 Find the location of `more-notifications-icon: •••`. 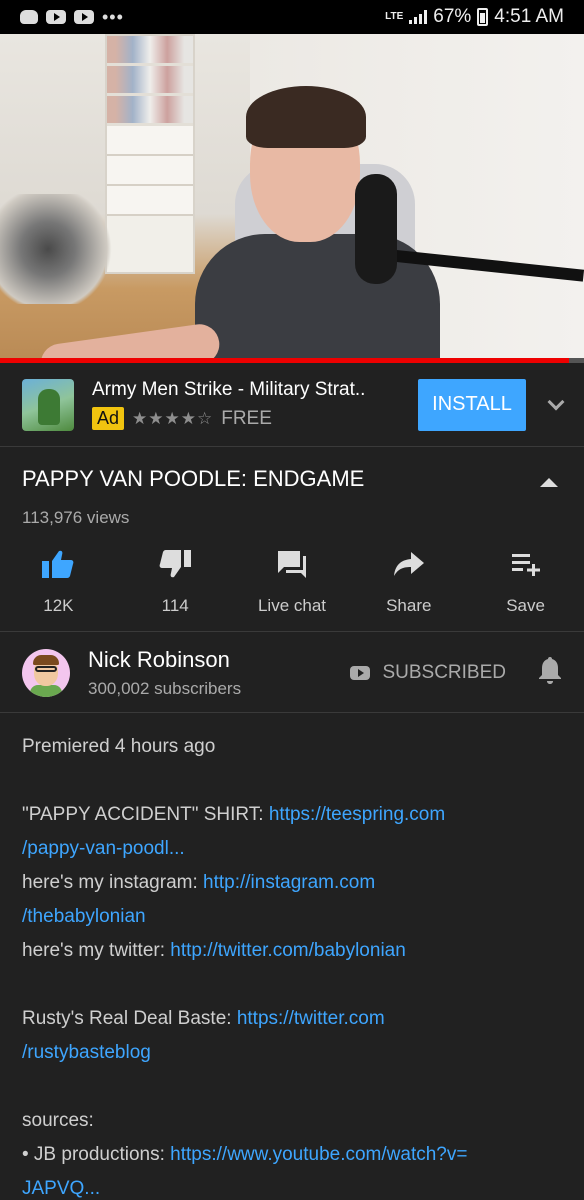

more-notifications-icon: ••• is located at coordinates (113, 16).